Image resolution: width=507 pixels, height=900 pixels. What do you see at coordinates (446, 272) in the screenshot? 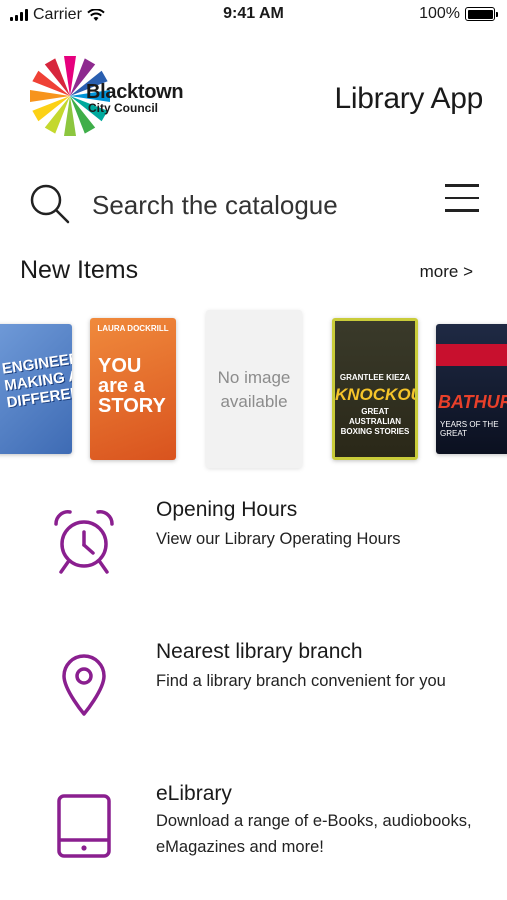
I see `more-link: more >` at bounding box center [446, 272].